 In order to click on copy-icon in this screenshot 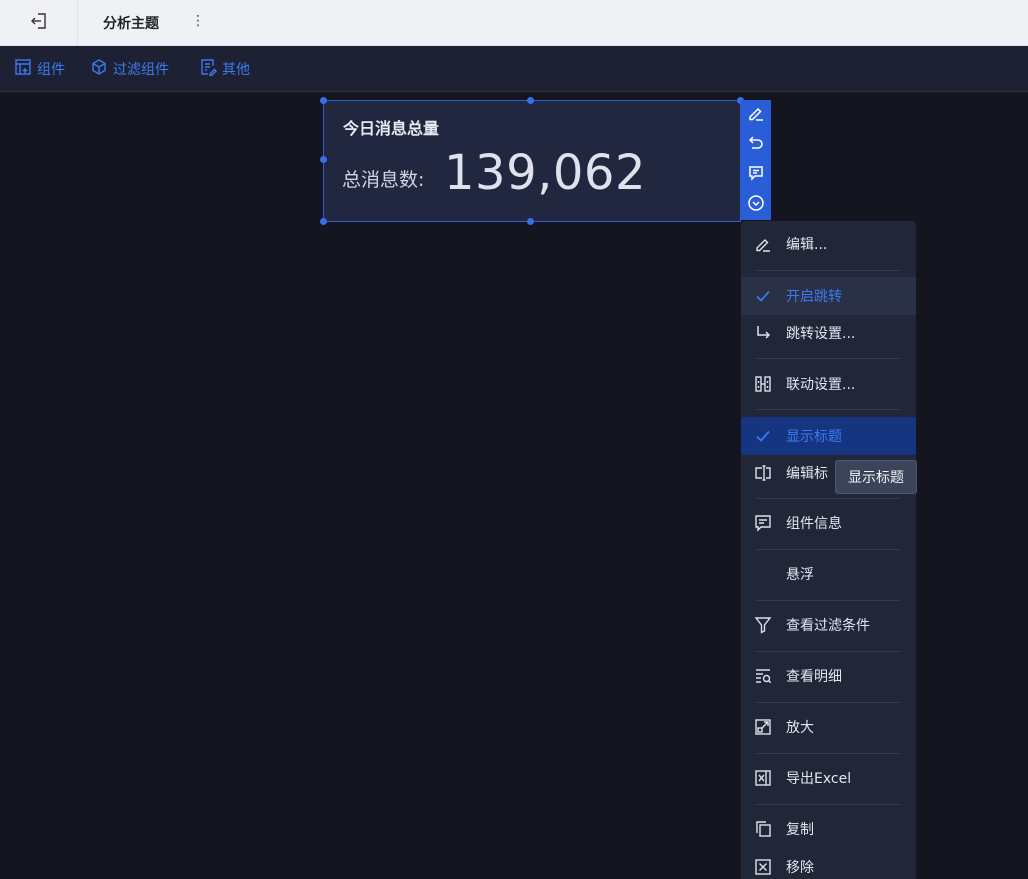, I will do `click(763, 829)`.